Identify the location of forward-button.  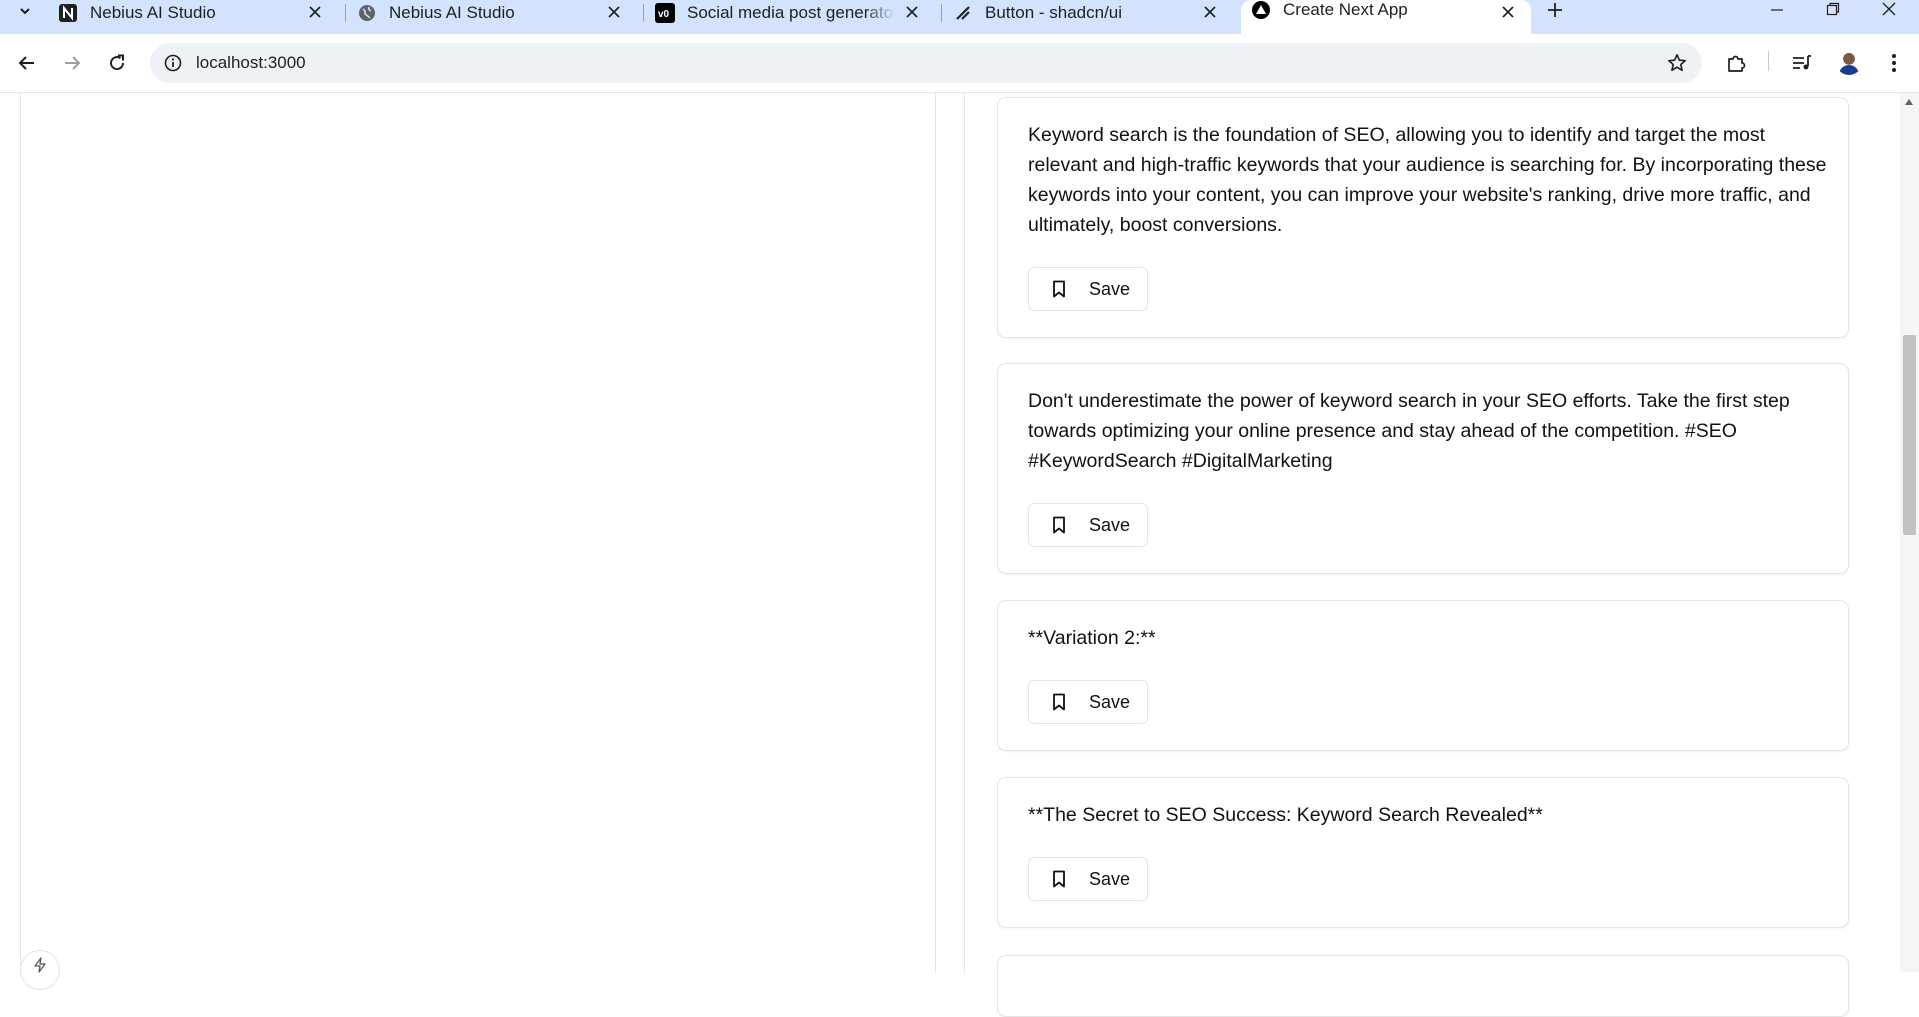
(72, 63).